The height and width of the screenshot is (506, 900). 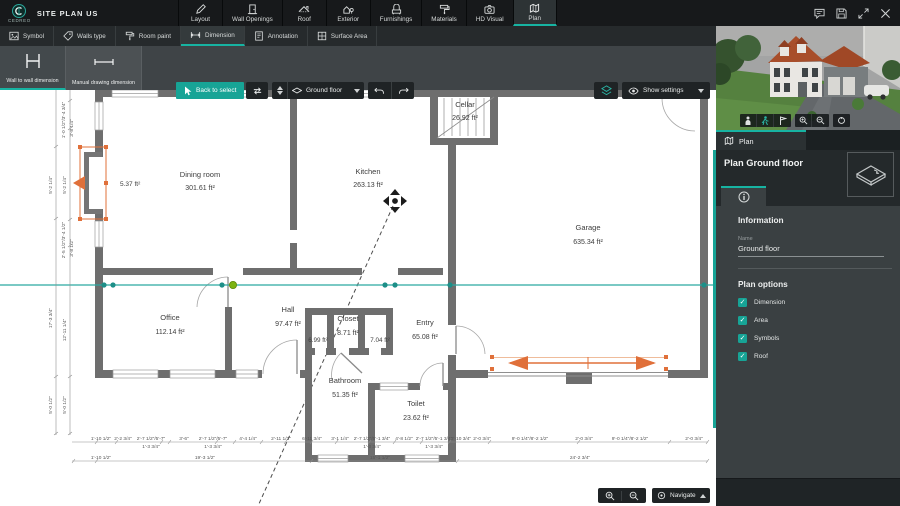 What do you see at coordinates (729, 141) in the screenshot?
I see `map-icon` at bounding box center [729, 141].